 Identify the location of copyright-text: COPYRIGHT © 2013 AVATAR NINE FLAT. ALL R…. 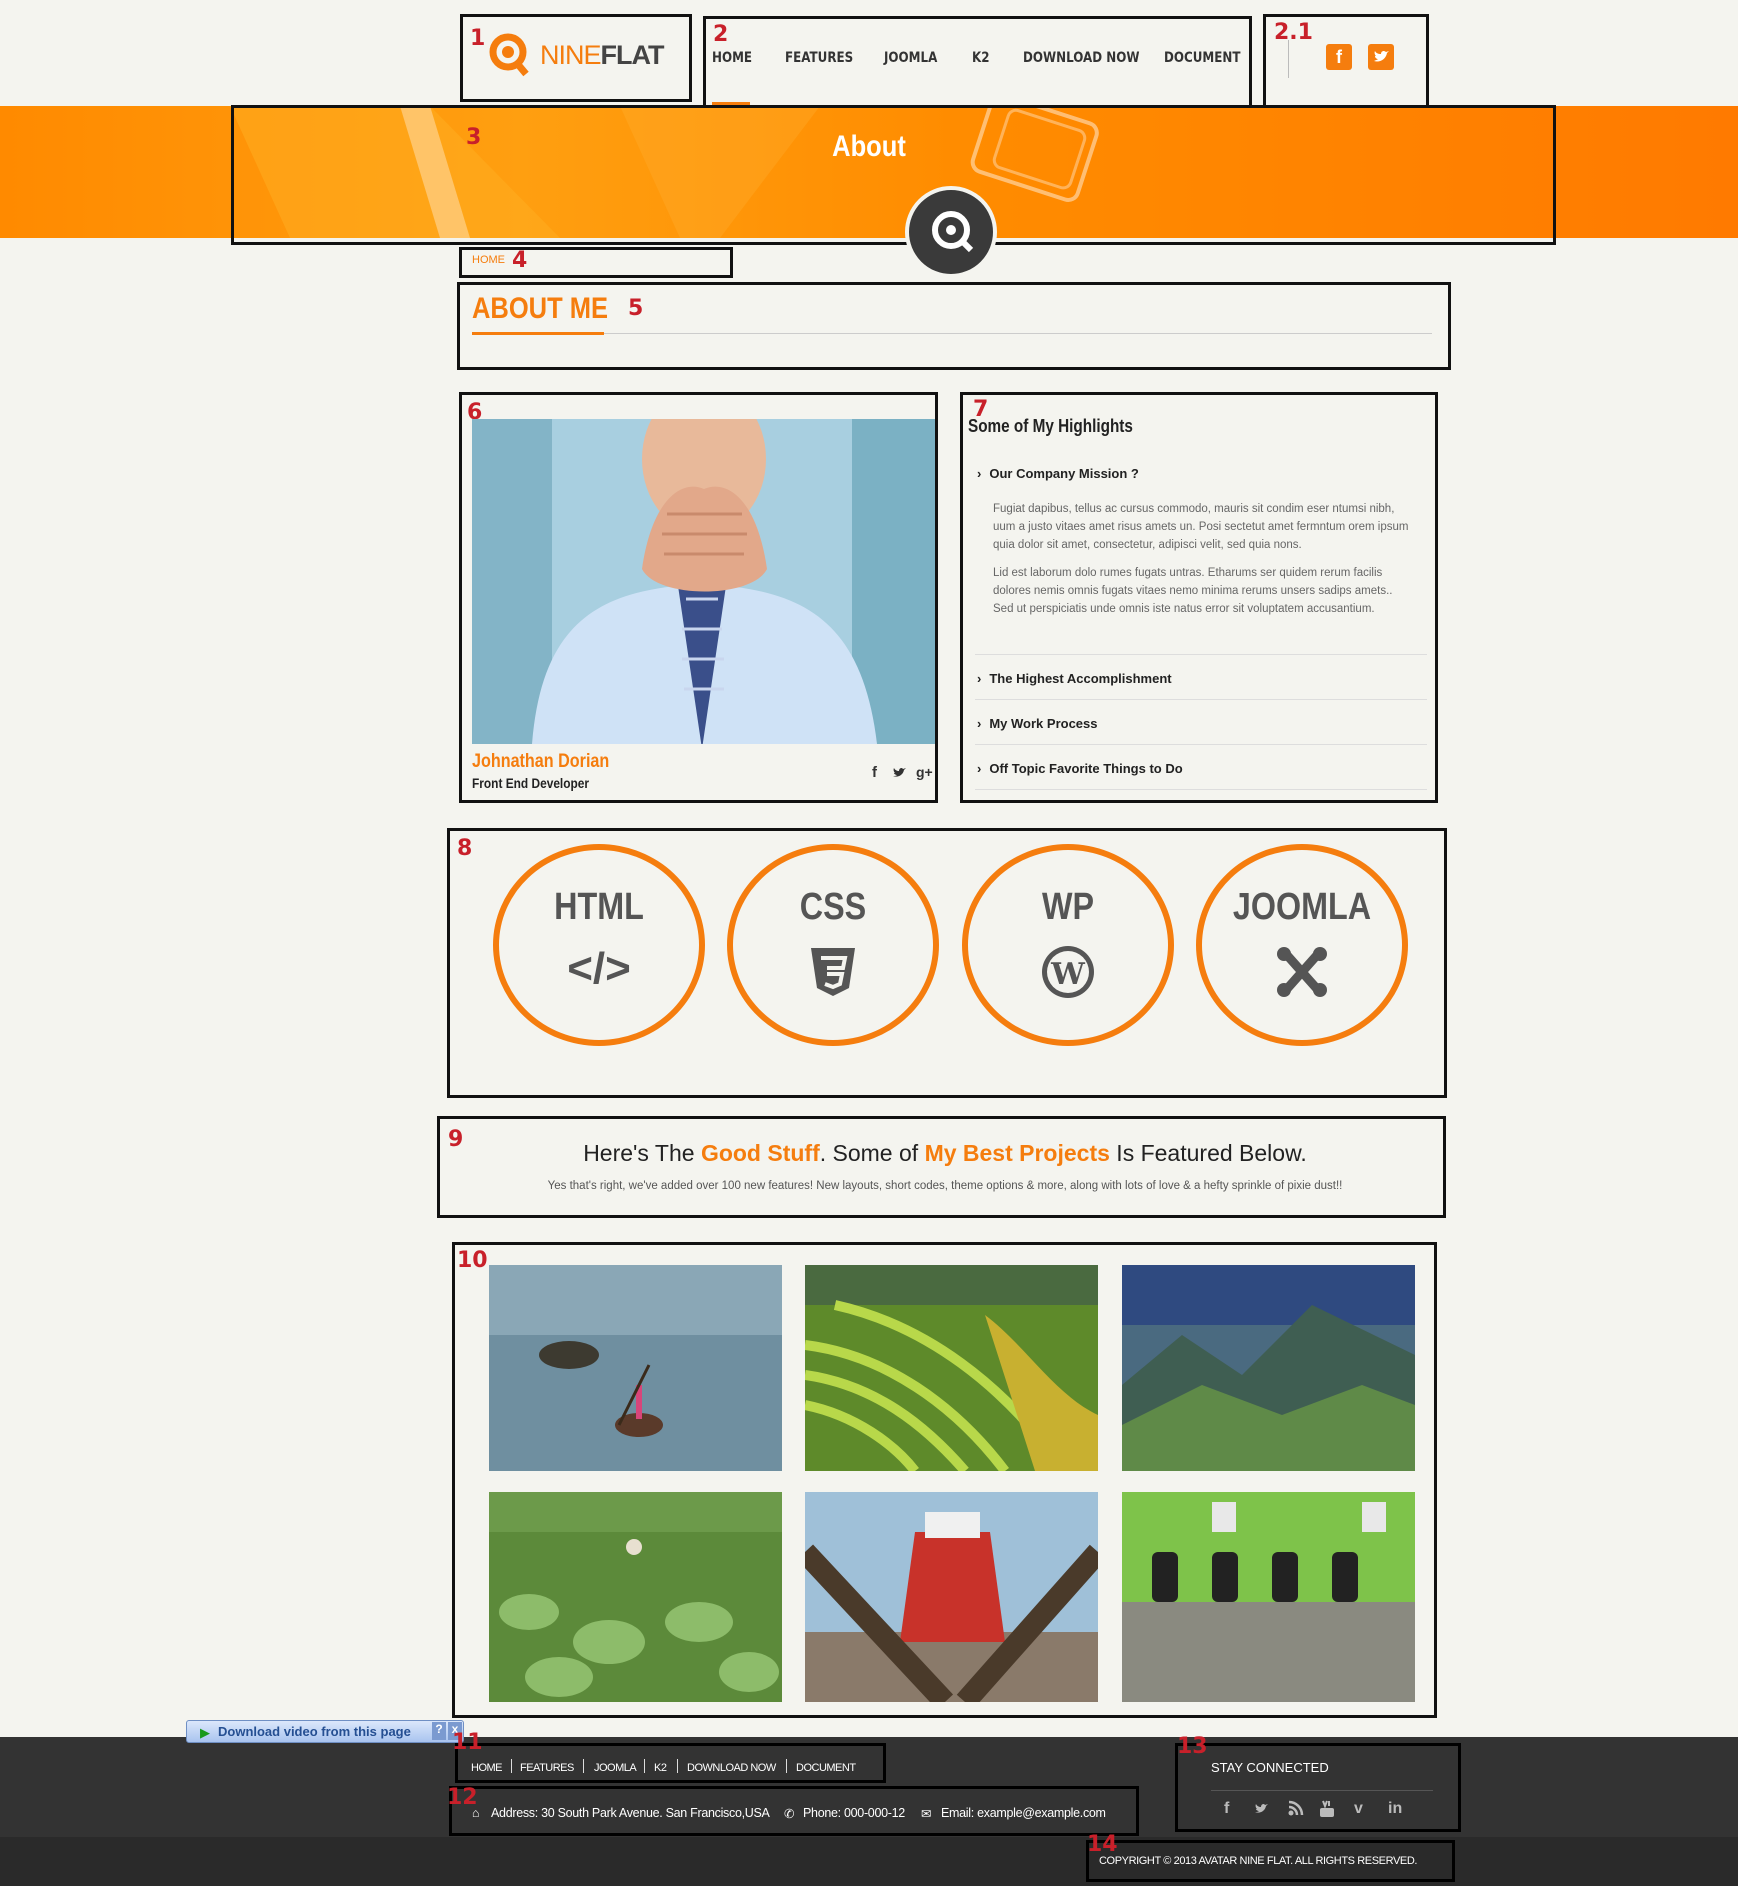
(1258, 1861).